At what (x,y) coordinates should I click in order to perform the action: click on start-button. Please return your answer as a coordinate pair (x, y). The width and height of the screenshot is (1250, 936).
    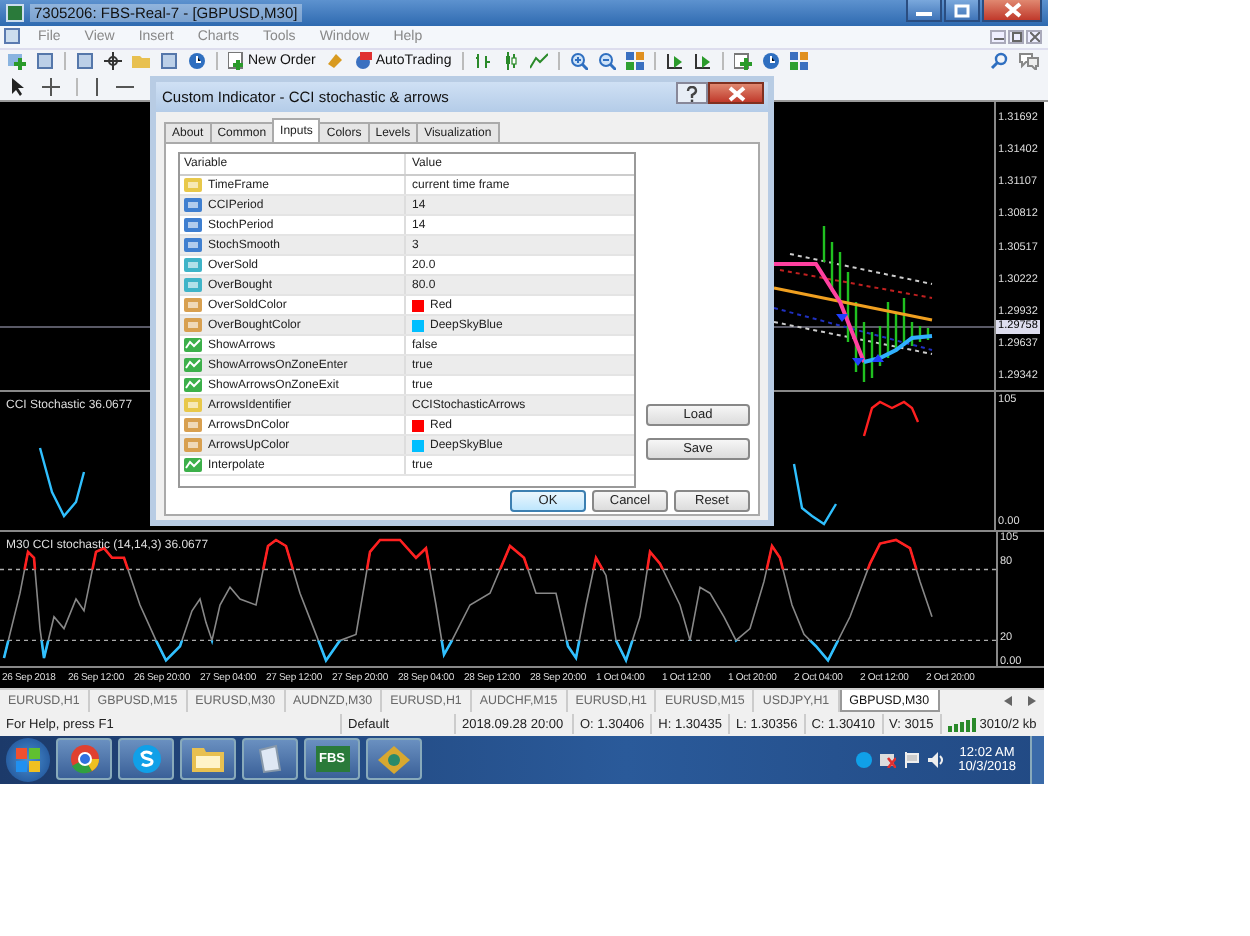
    Looking at the image, I should click on (28, 759).